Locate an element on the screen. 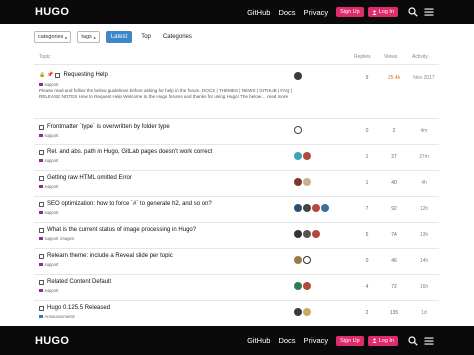  activity-time: 13h is located at coordinates (424, 235).